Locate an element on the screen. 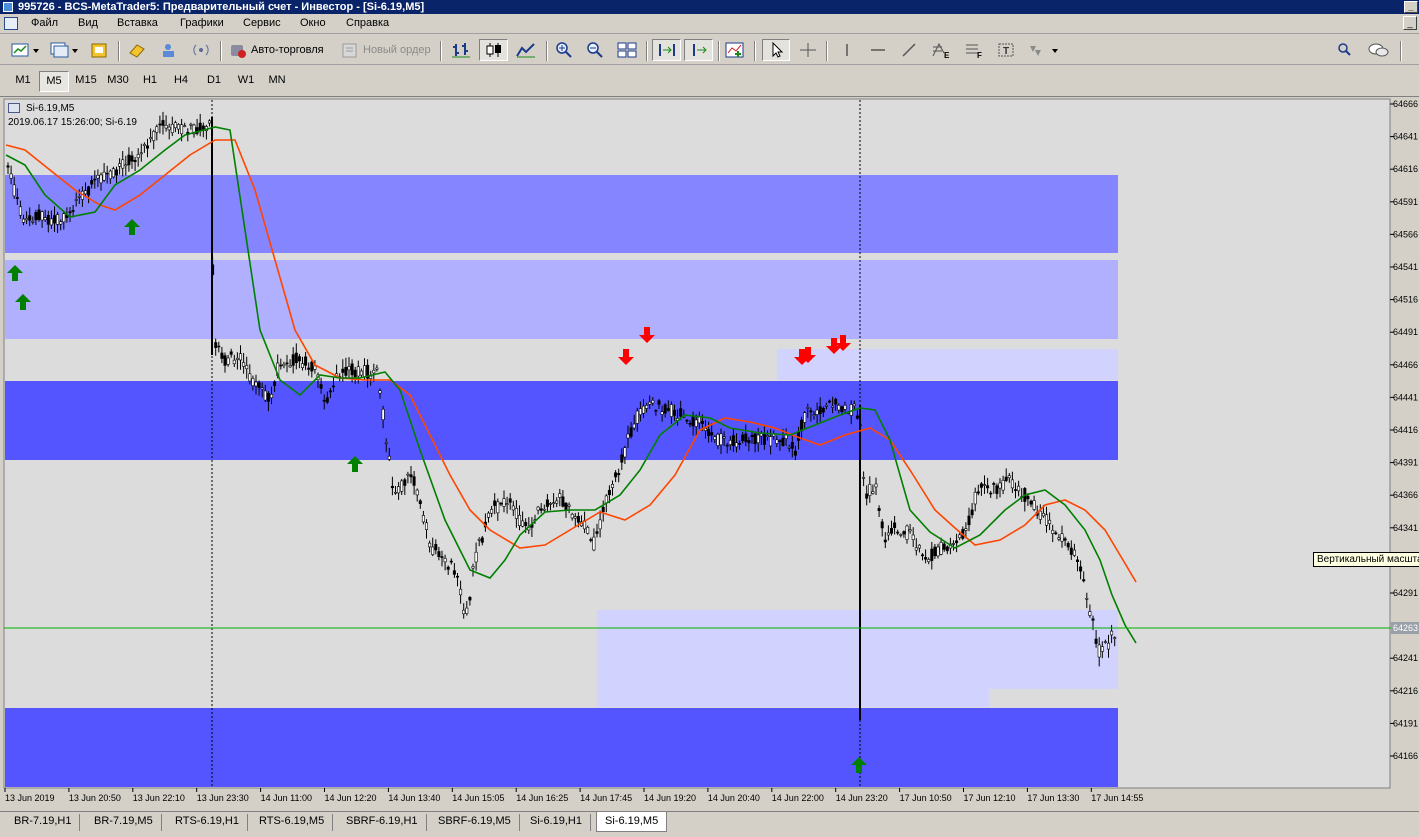 The image size is (1419, 837). timeframe-m15: M15 is located at coordinates (86, 81).